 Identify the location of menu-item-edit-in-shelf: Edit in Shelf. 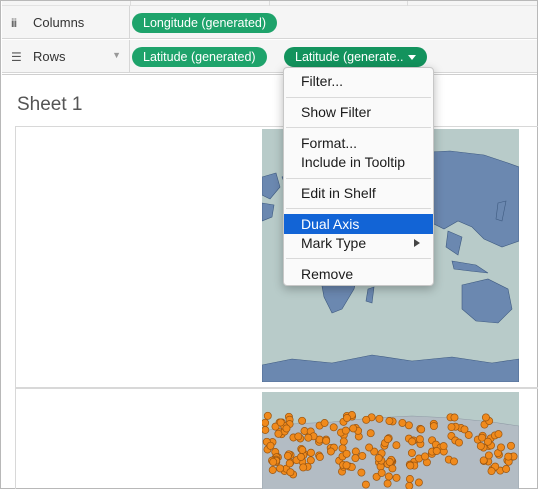
(358, 193).